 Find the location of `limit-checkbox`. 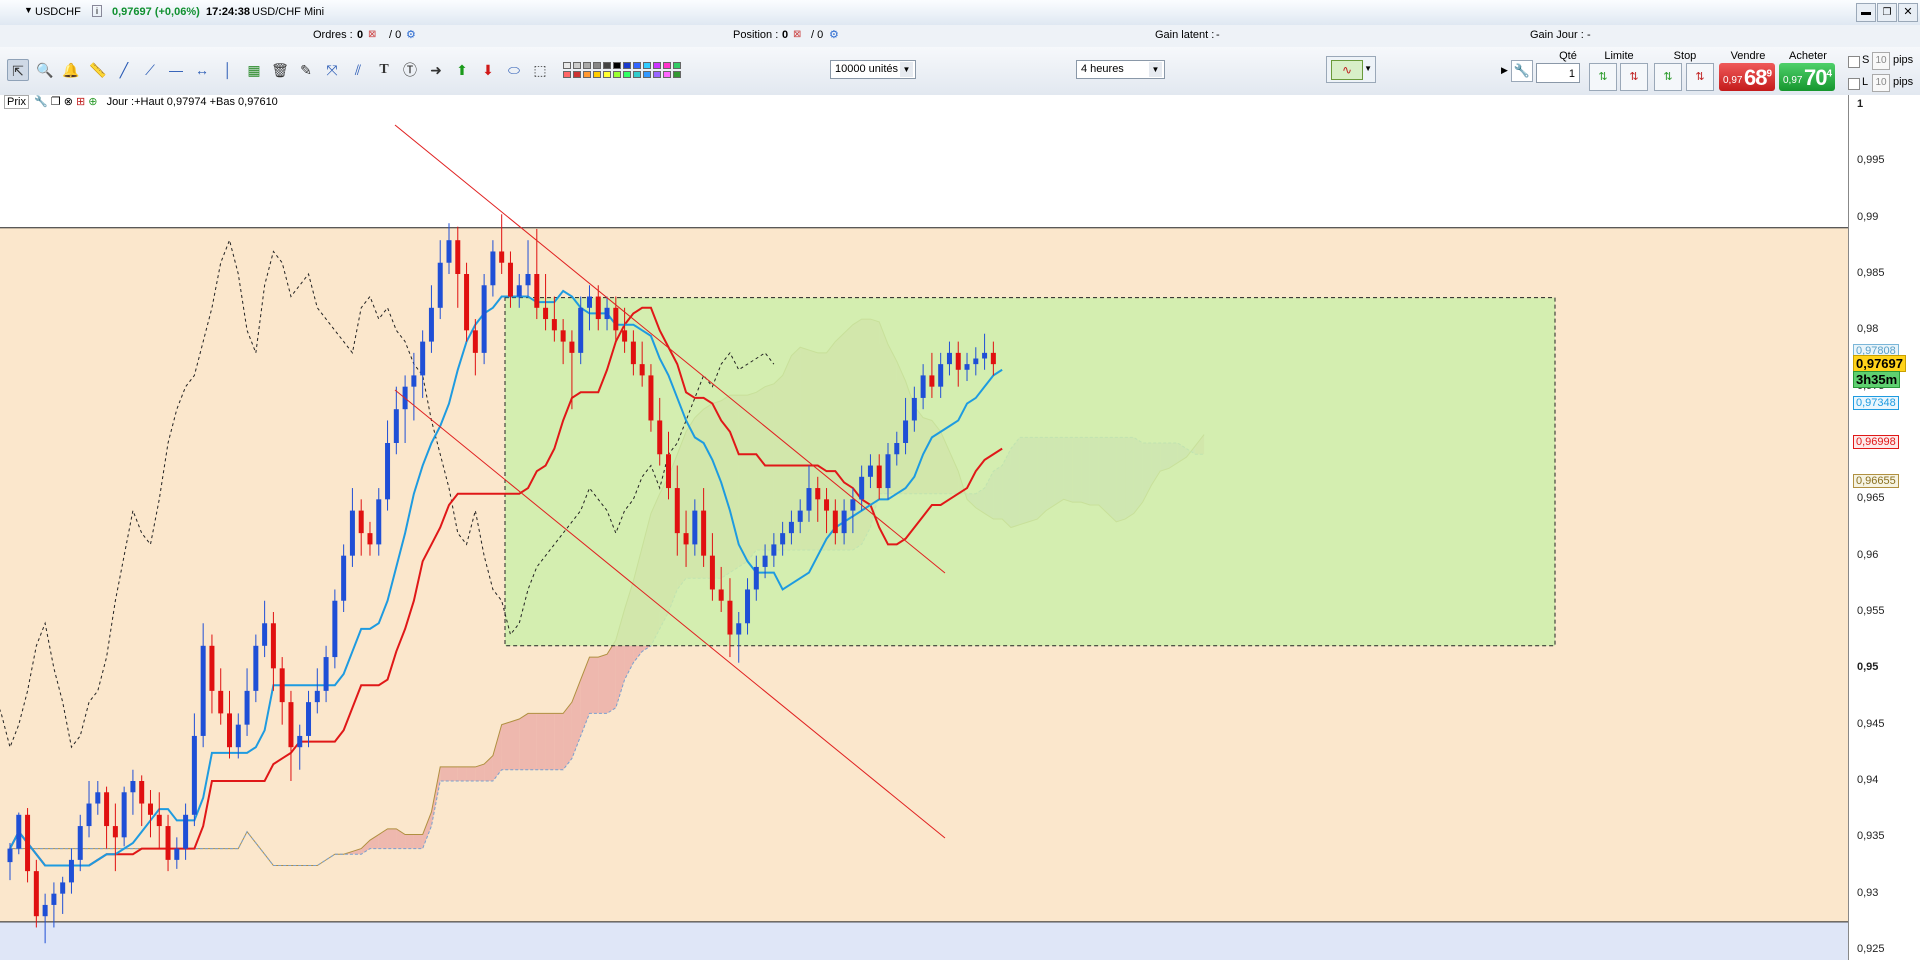

limit-checkbox is located at coordinates (1854, 84).